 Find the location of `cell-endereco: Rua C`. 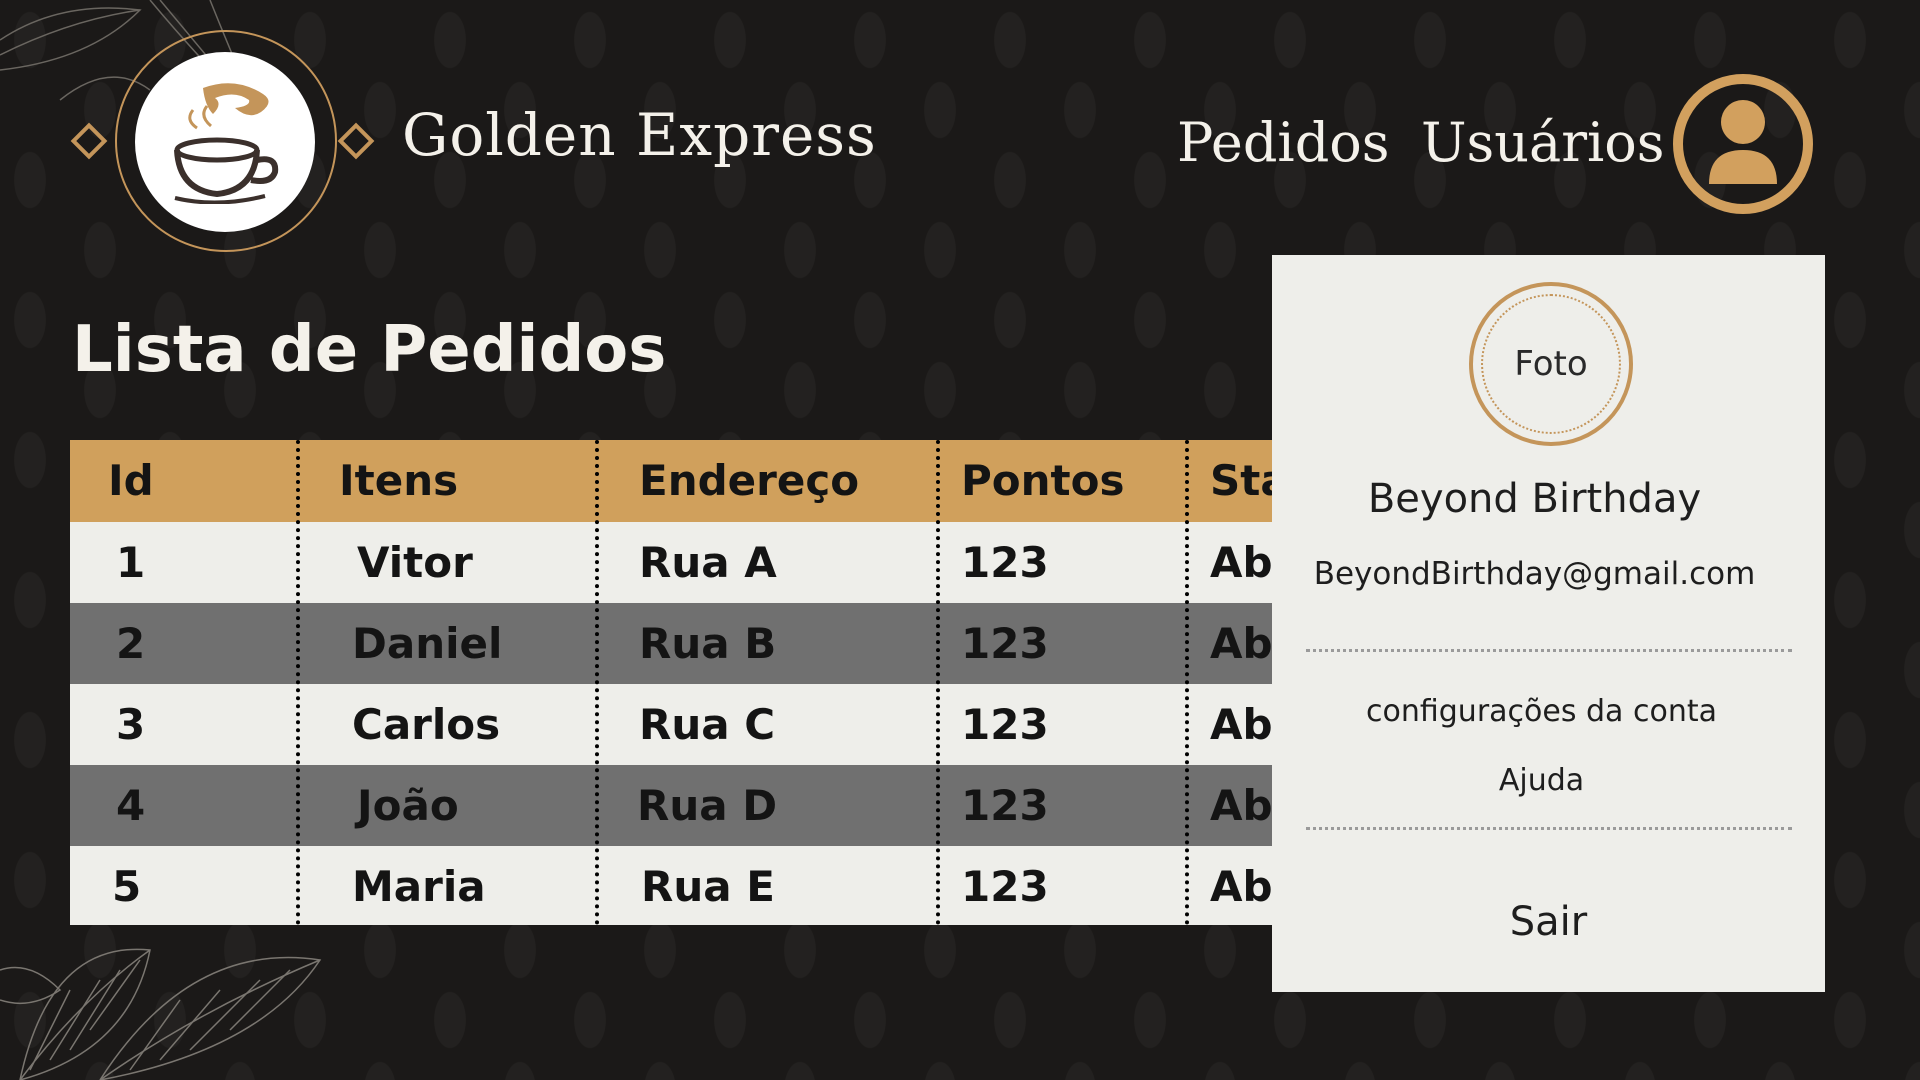

cell-endereco: Rua C is located at coordinates (707, 724).